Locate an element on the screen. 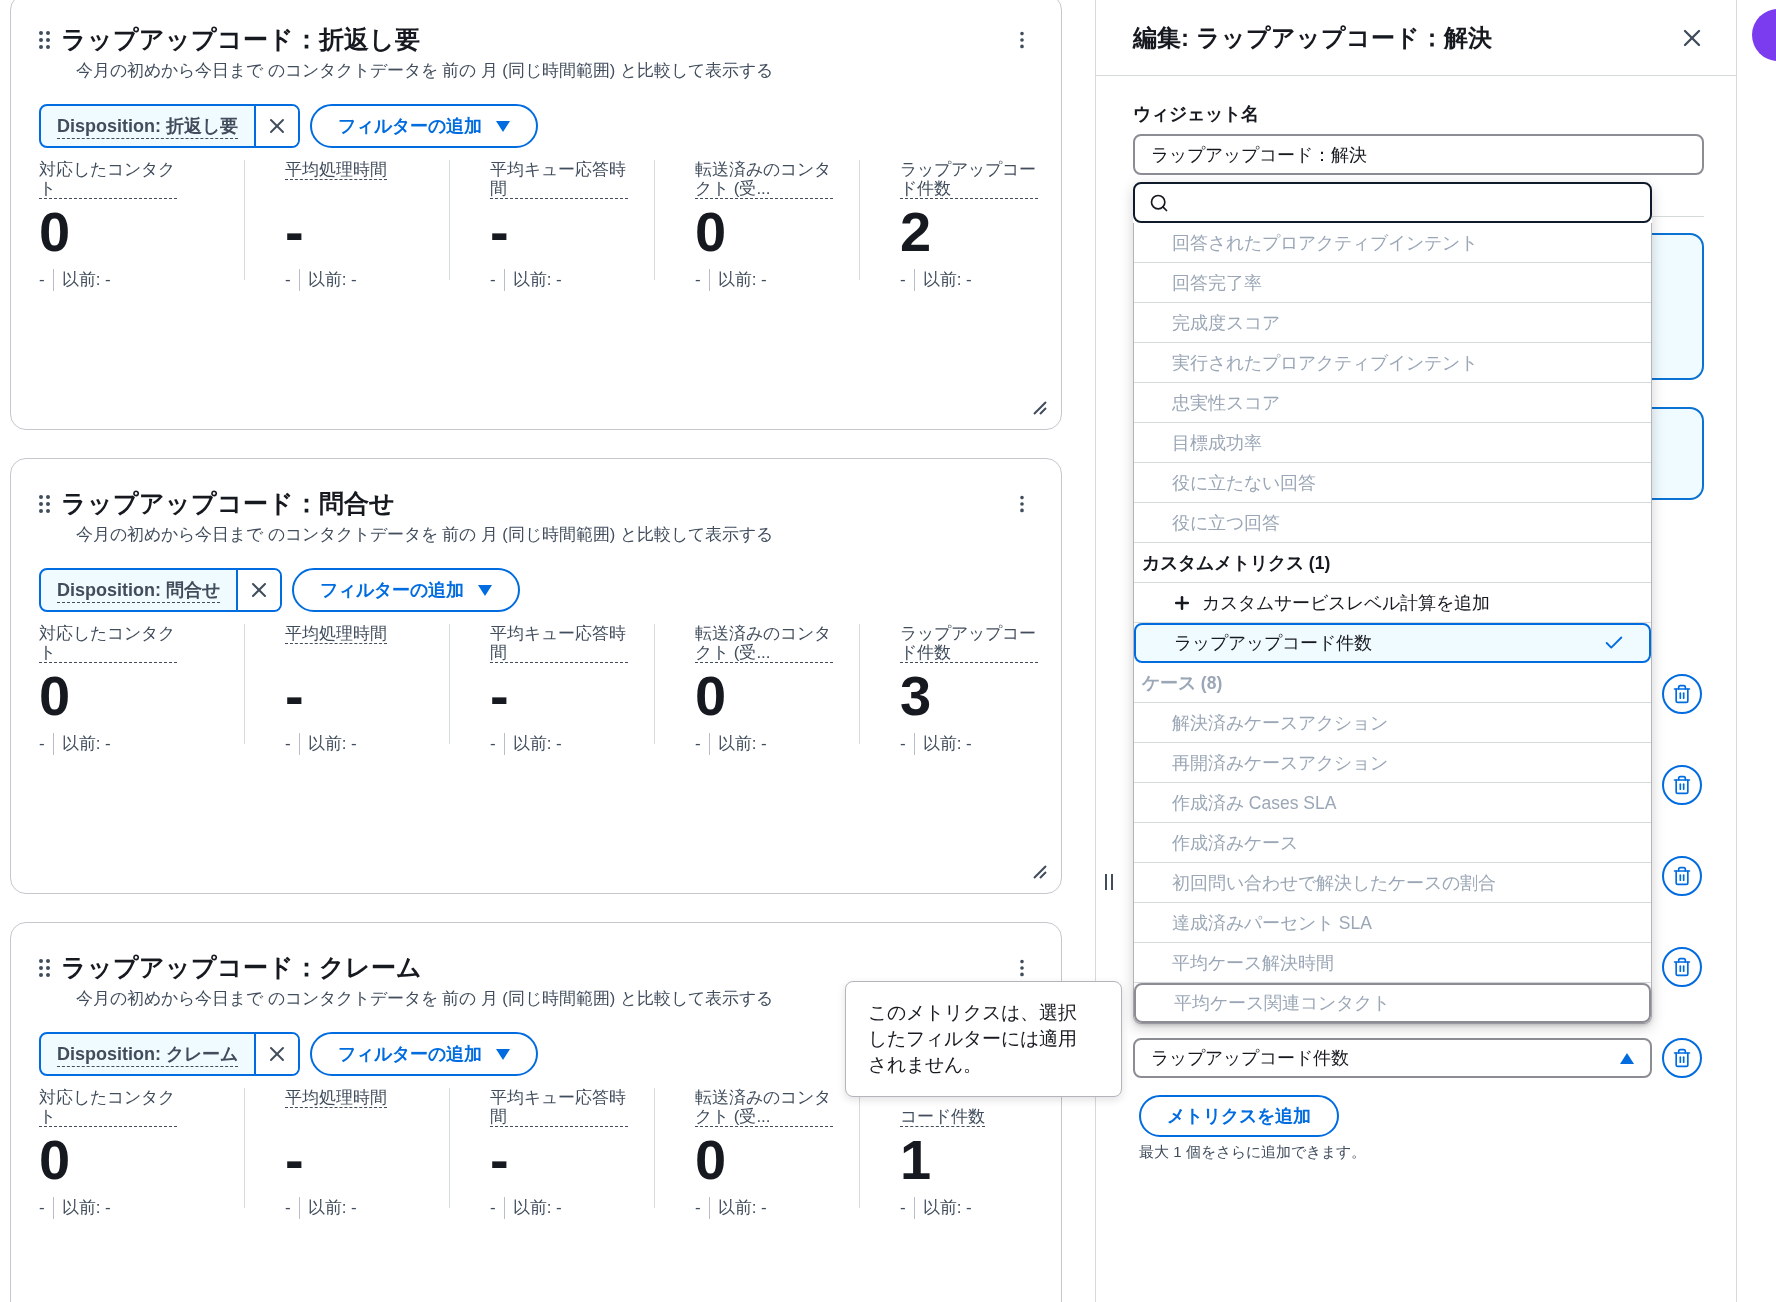 This screenshot has height=1302, width=1776. metric-value: 1 is located at coordinates (916, 1160).